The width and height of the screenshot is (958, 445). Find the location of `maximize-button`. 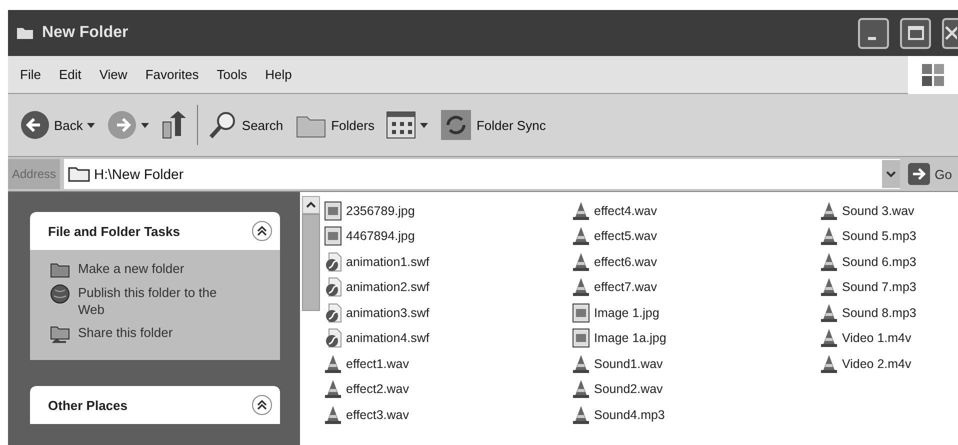

maximize-button is located at coordinates (915, 33).